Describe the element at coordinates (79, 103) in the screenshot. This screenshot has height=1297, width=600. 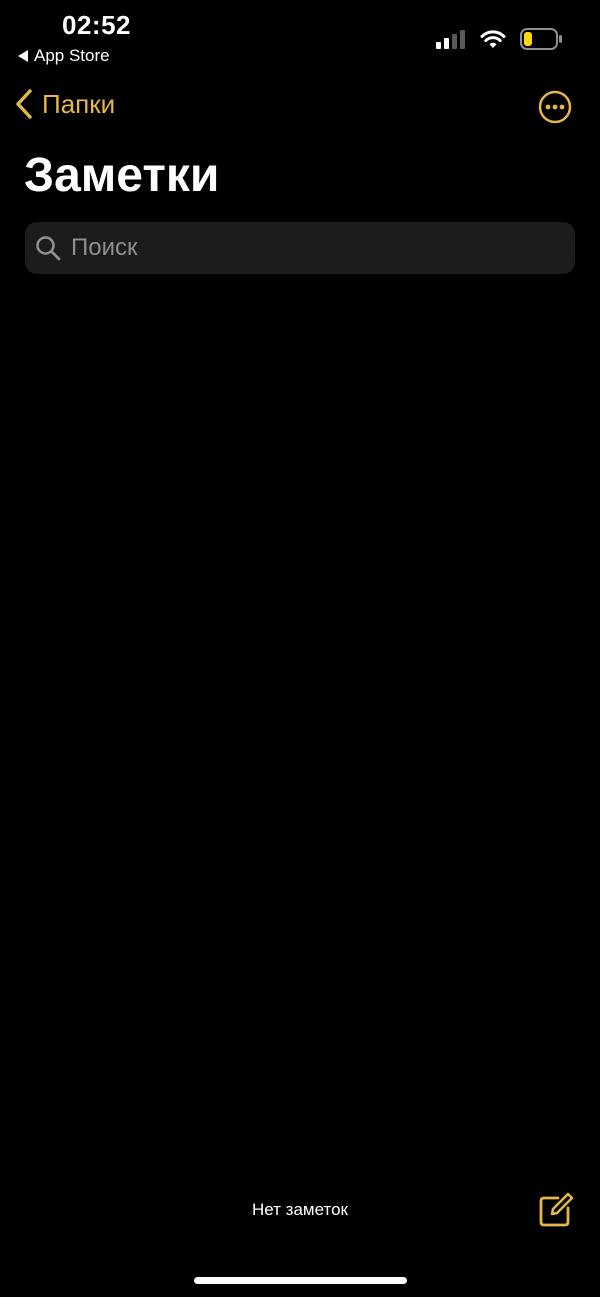
I see `folders-back-label: Папки` at that location.